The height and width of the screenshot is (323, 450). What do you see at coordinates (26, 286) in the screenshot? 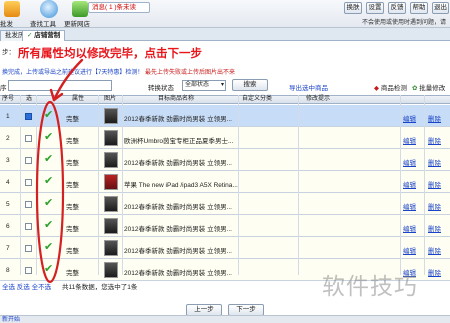
I see `selection-links: 全选 反选 全不选` at bounding box center [26, 286].